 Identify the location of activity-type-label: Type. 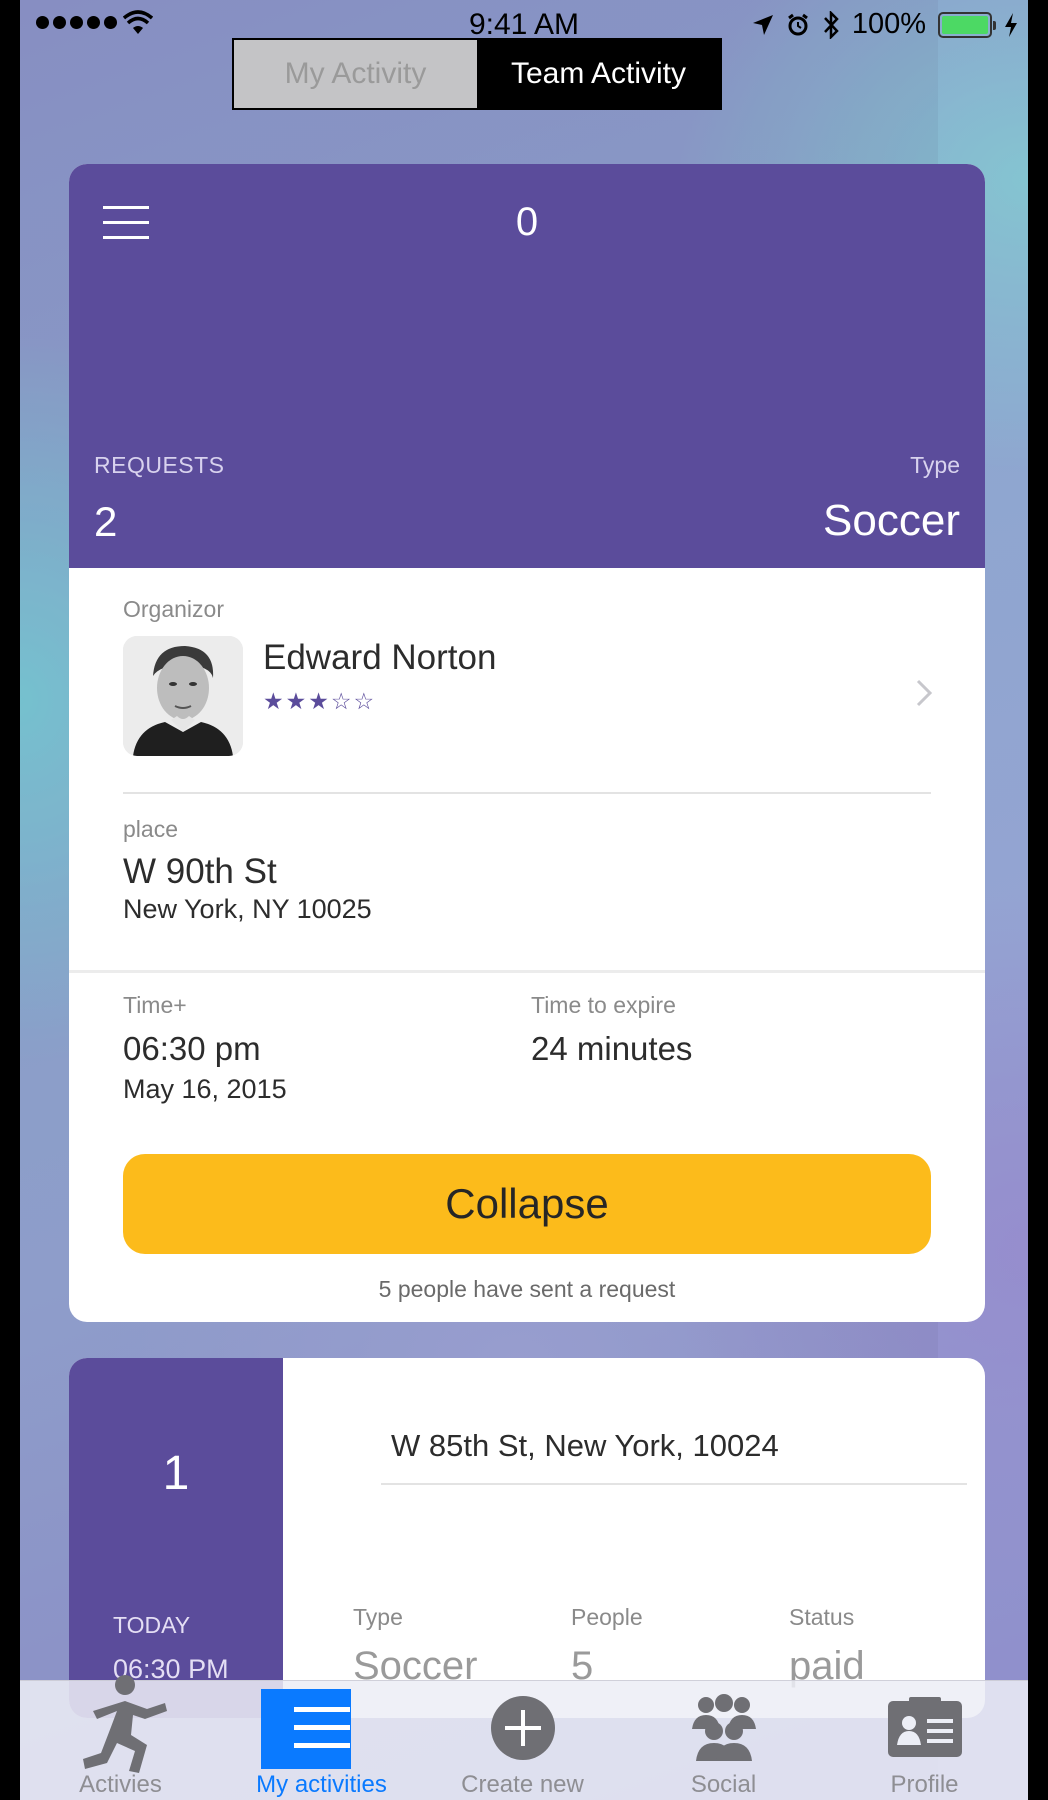
(378, 1617).